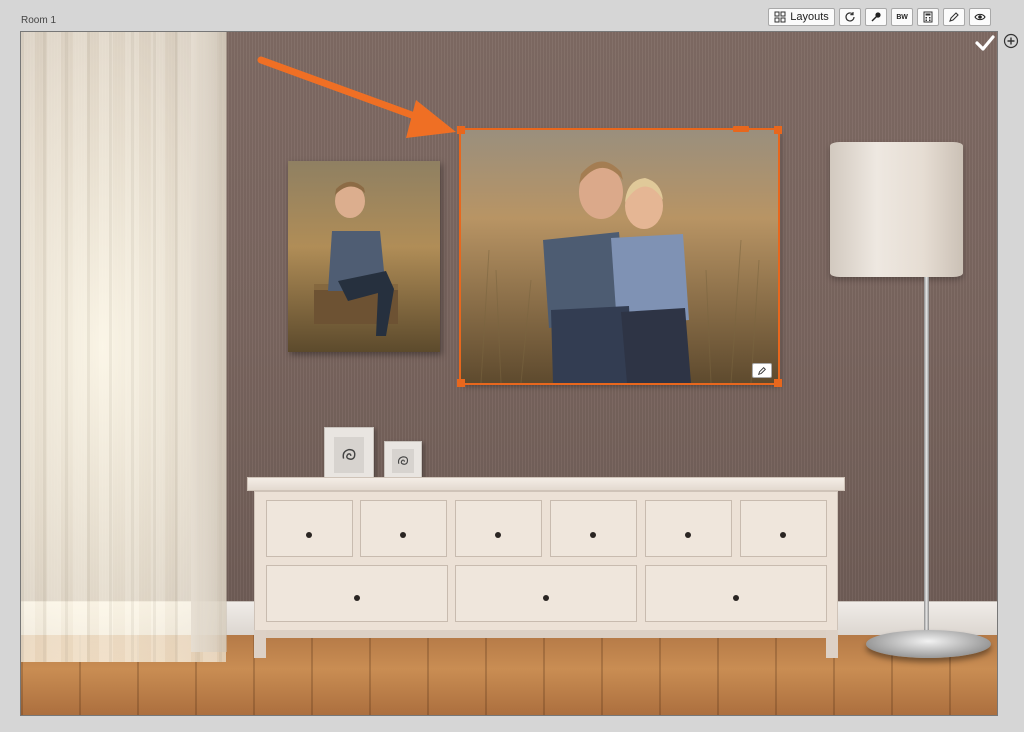  What do you see at coordinates (896, 209) in the screenshot?
I see `lamp-shade` at bounding box center [896, 209].